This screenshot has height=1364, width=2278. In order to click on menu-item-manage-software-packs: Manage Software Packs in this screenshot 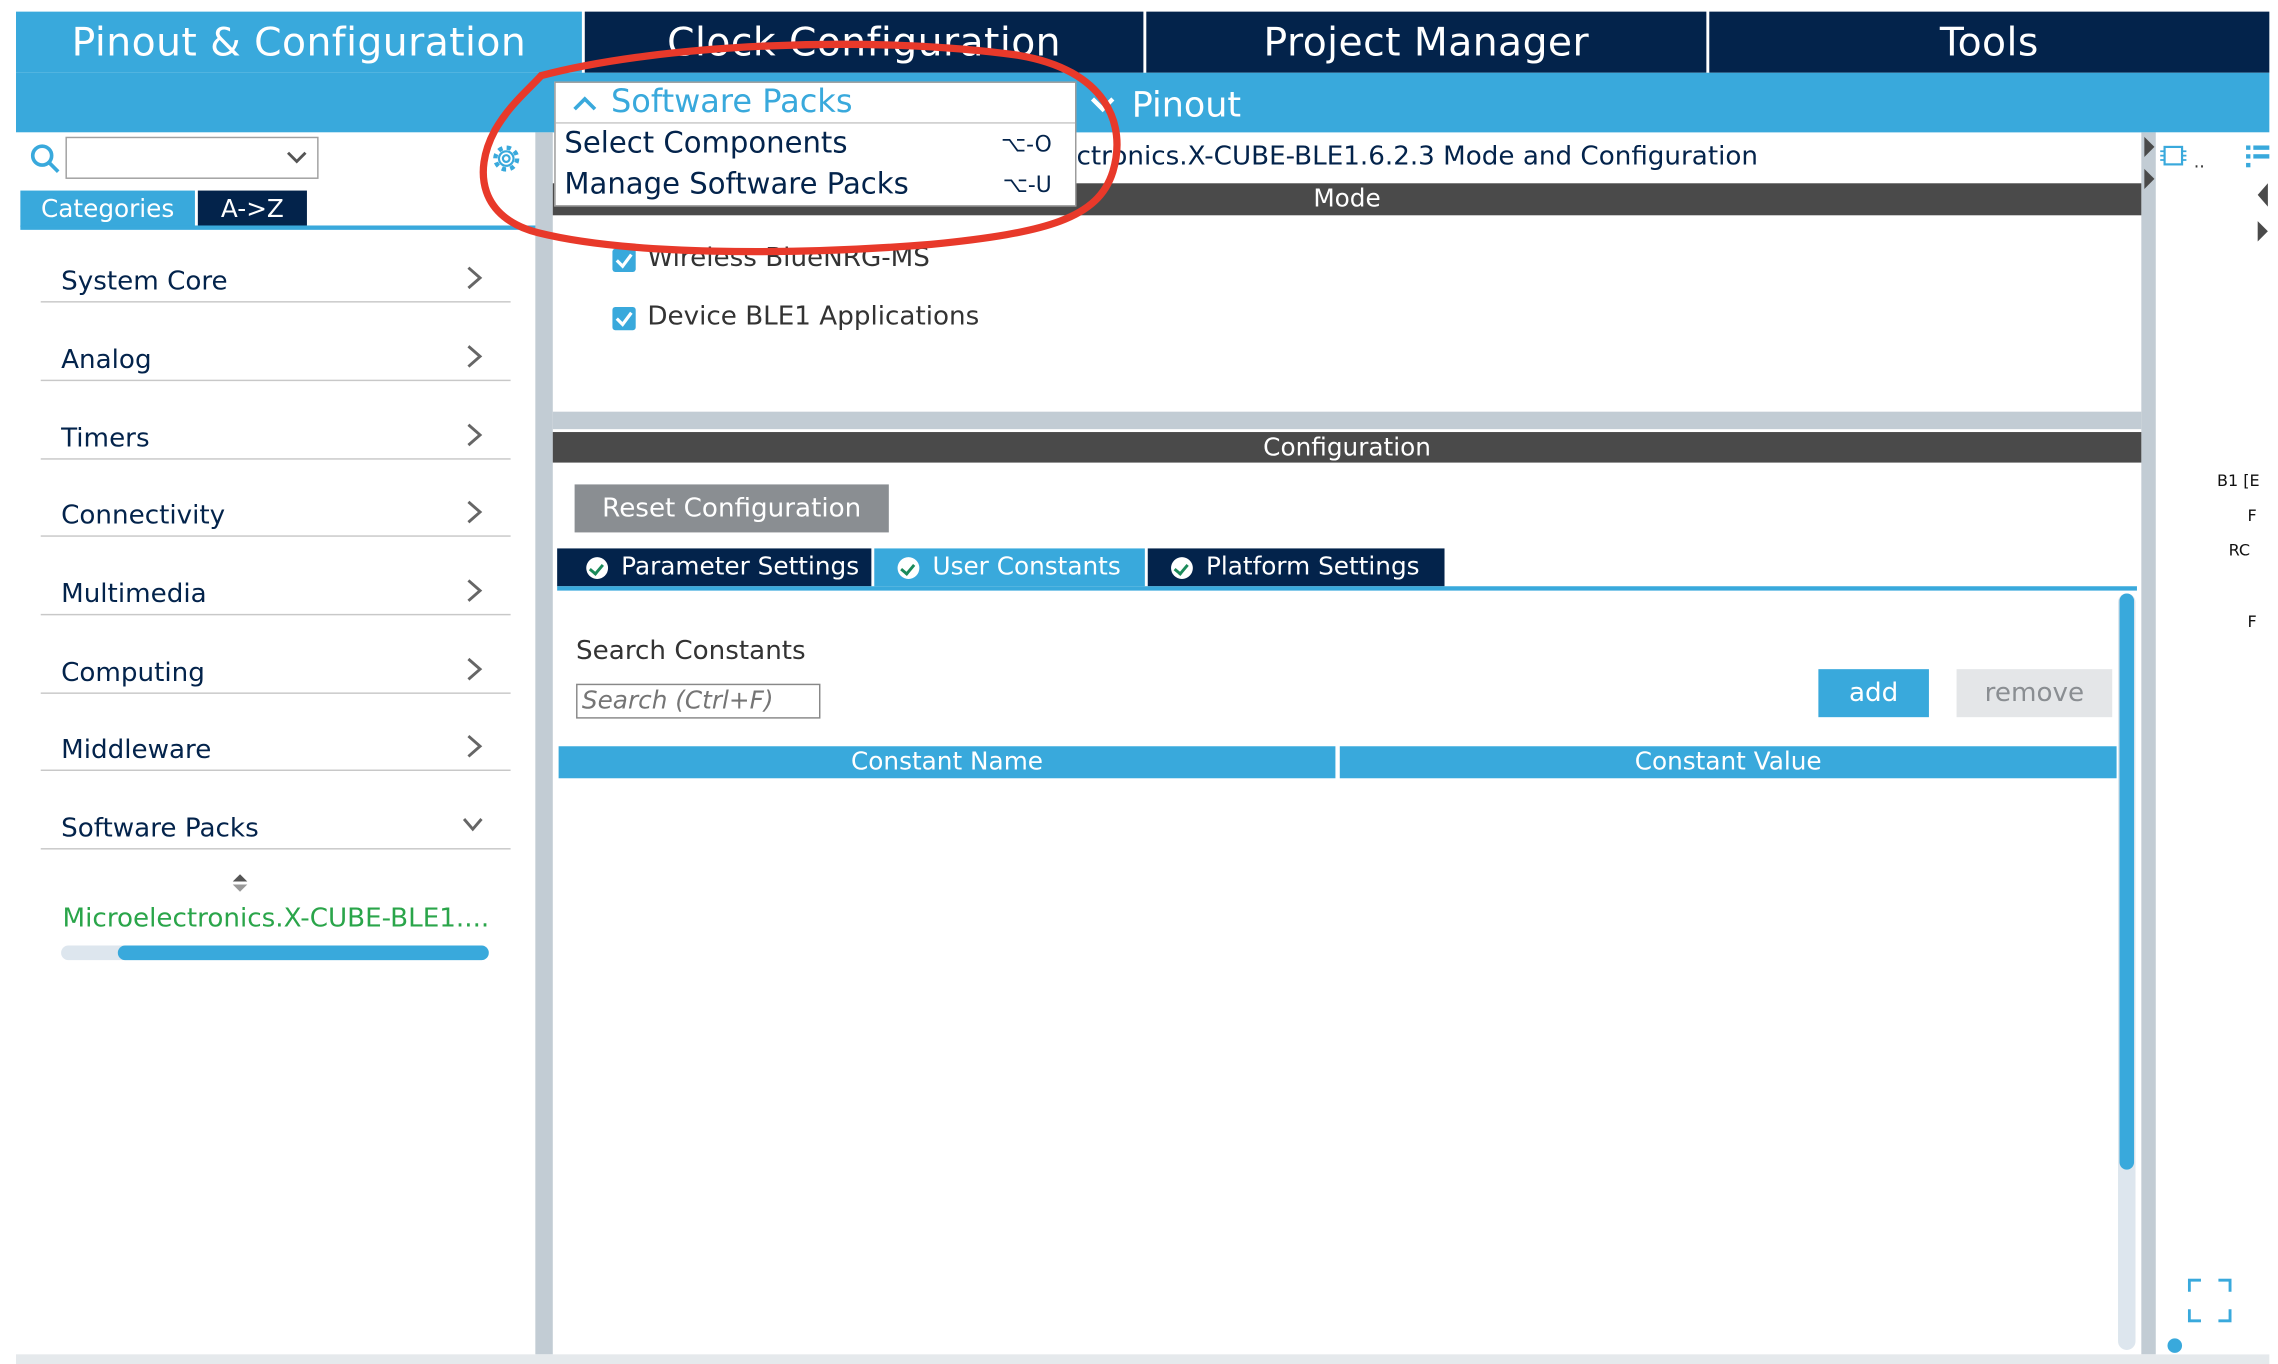, I will do `click(736, 183)`.